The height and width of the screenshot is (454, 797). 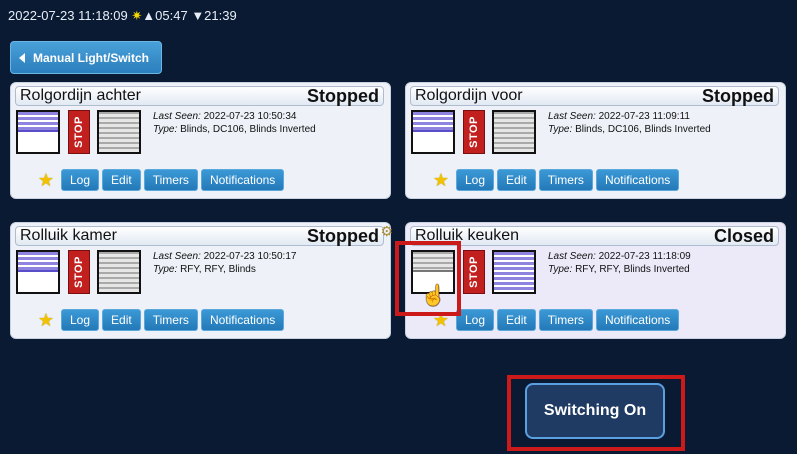 I want to click on device-title-bar: Rolluik kamer Stopped ⚙, so click(x=204, y=234).